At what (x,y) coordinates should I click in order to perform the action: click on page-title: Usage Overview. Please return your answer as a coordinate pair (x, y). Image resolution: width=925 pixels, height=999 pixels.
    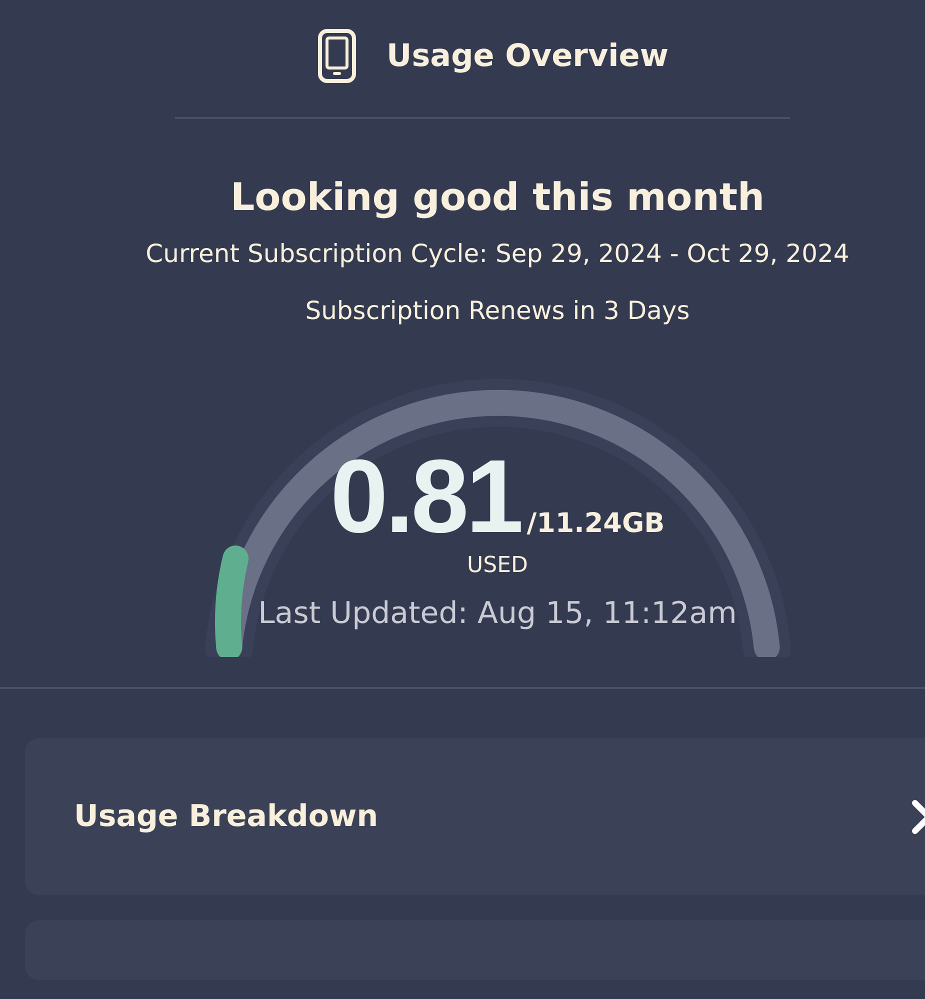
    Looking at the image, I should click on (527, 56).